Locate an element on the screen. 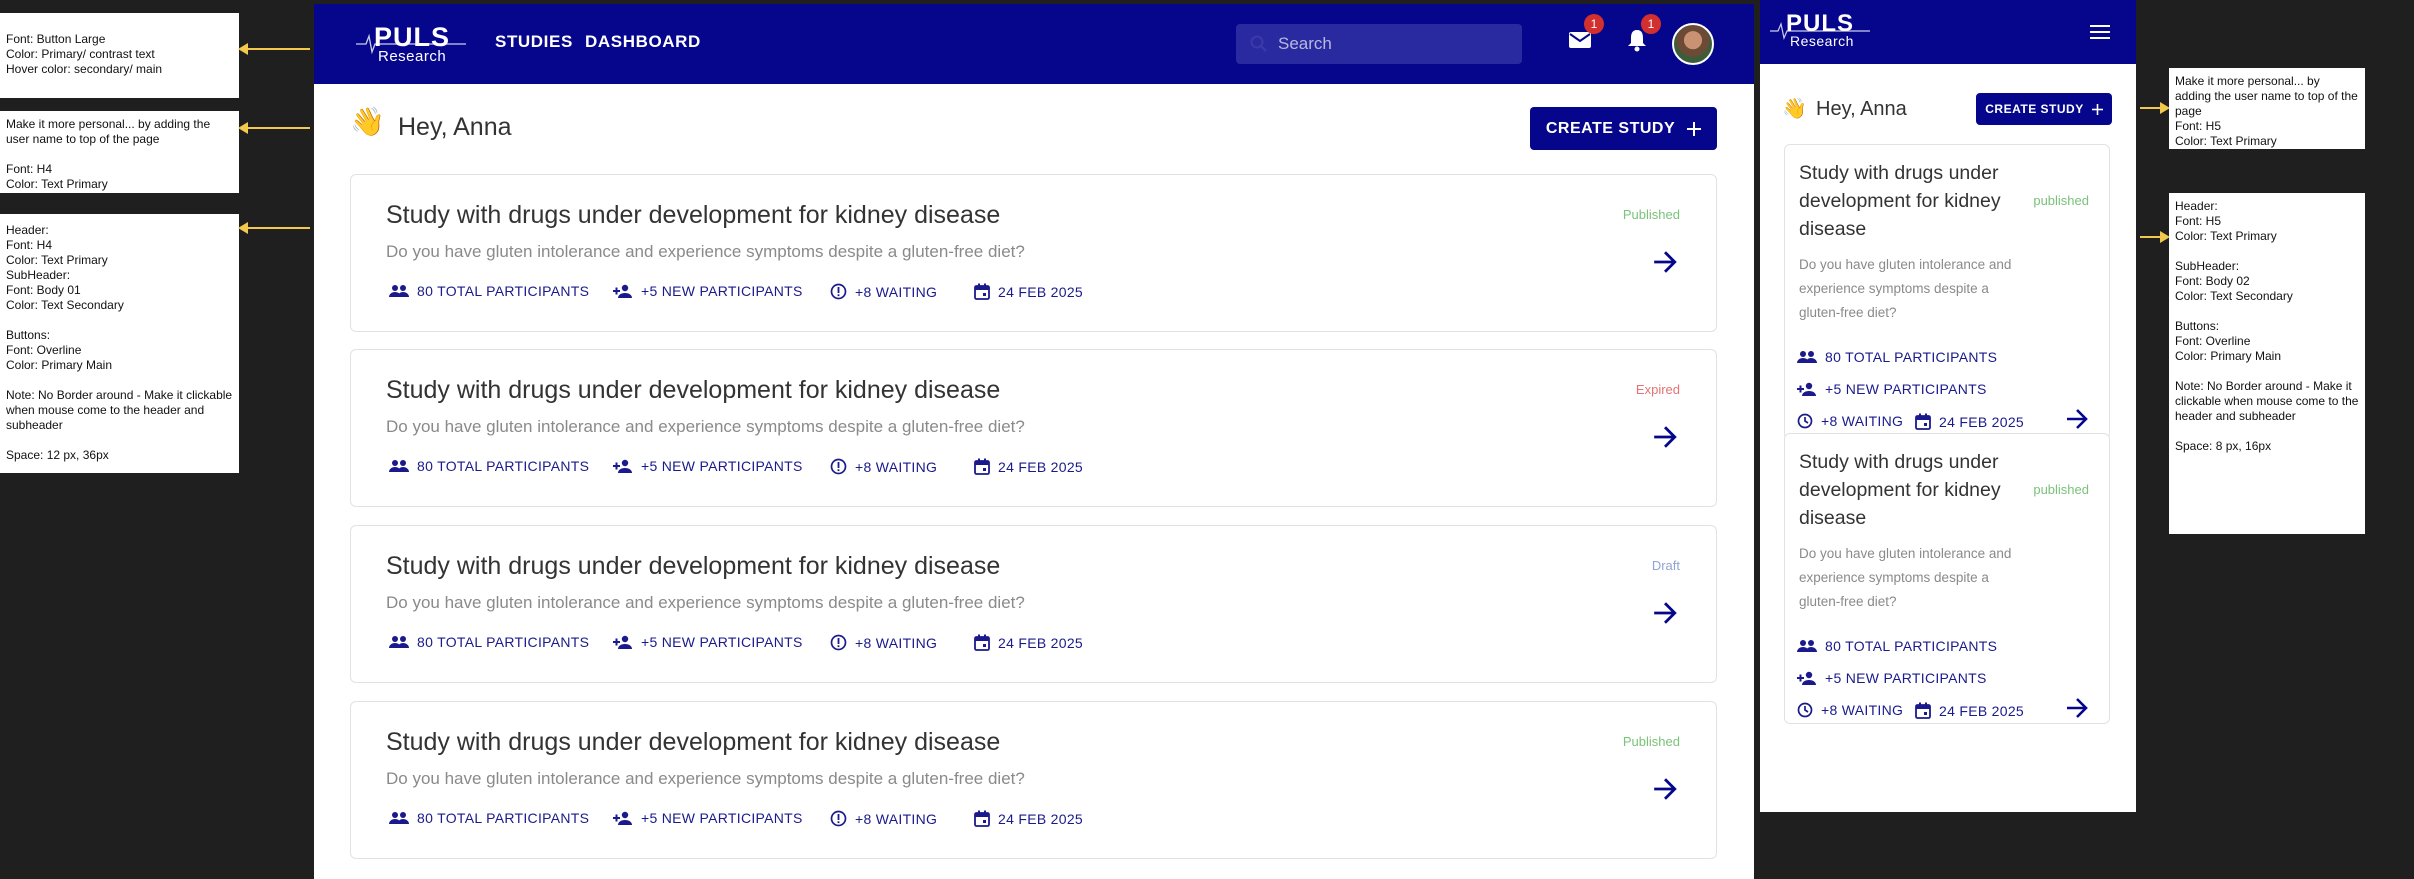  study-meta-label: 24 FEB 2025 is located at coordinates (1041, 642).